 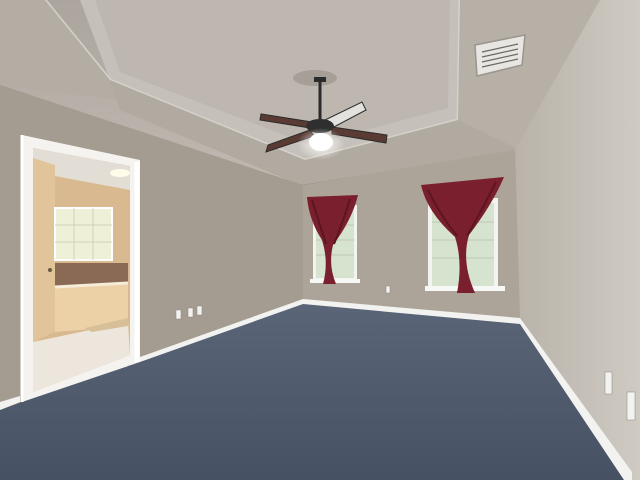 I want to click on left-window-curtain, so click(x=333, y=239).